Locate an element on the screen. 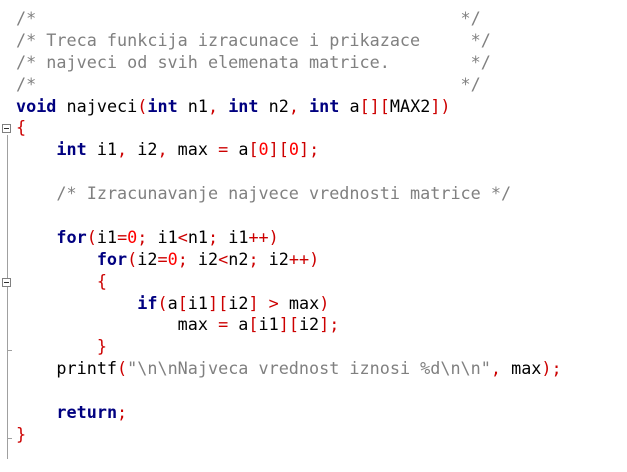 This screenshot has height=472, width=627. code-line: for(i1=0; i1<n1; i1++) is located at coordinates (289, 238).